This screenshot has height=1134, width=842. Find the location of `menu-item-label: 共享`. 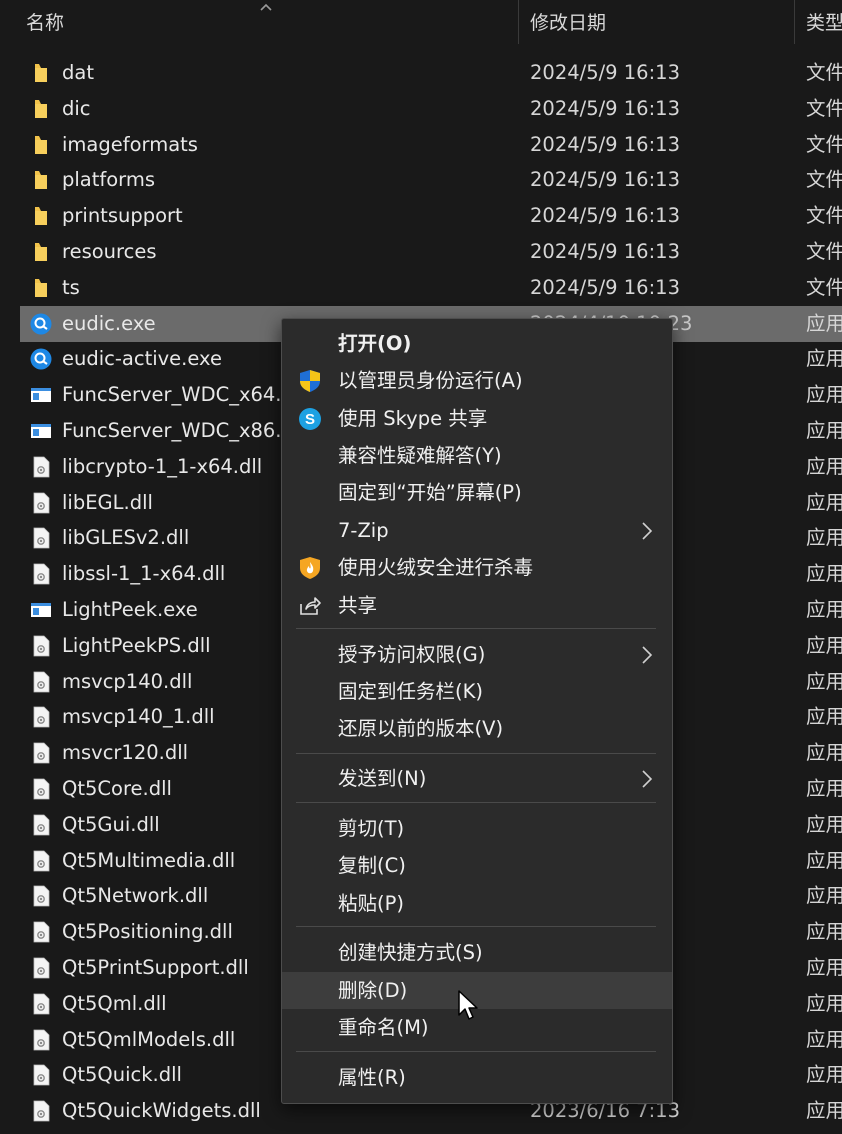

menu-item-label: 共享 is located at coordinates (358, 605).